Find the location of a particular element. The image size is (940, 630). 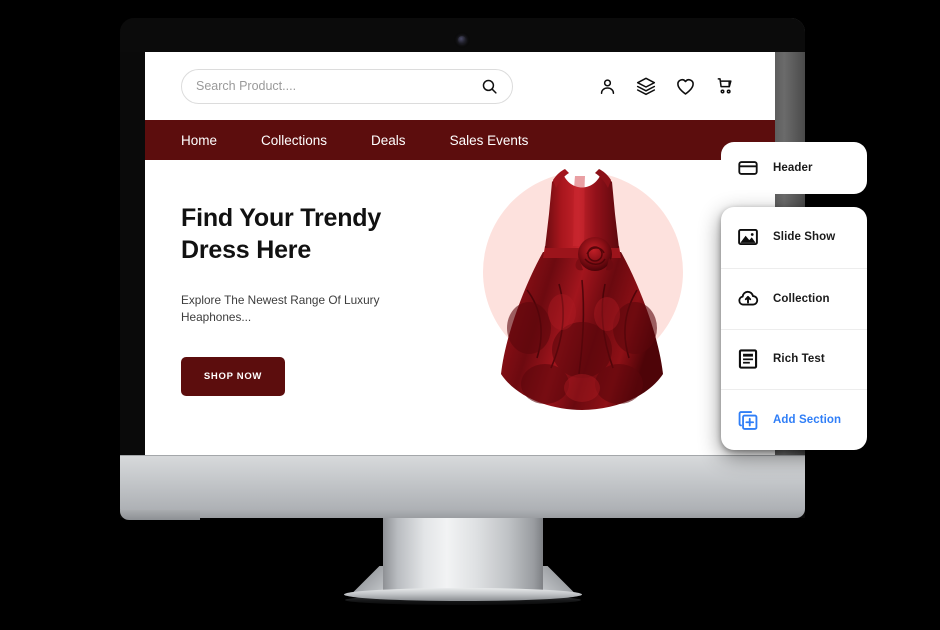

shop-now-button: SHOP NOW is located at coordinates (233, 377).